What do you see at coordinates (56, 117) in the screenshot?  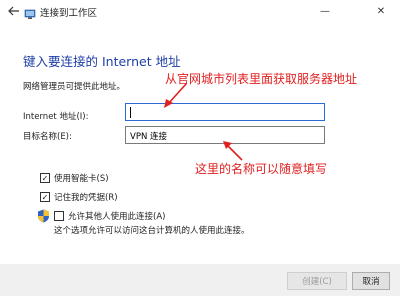 I see `internet-address-label: Internet 地址(I):` at bounding box center [56, 117].